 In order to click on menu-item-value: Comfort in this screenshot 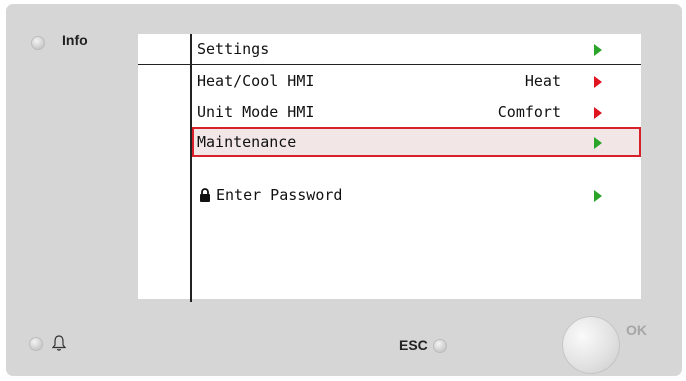, I will do `click(529, 112)`.